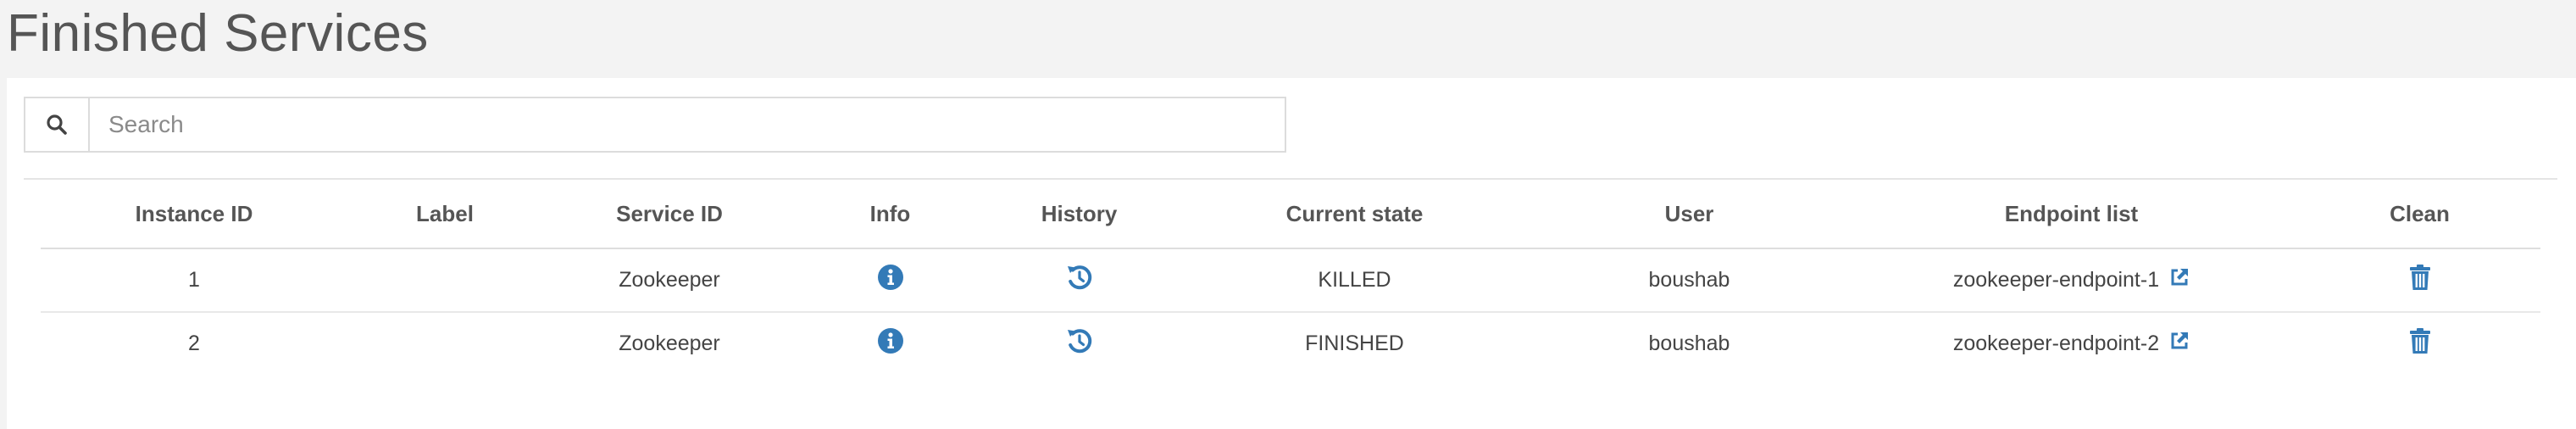 This screenshot has height=429, width=2576. What do you see at coordinates (669, 214) in the screenshot?
I see `header-service-id: Service ID` at bounding box center [669, 214].